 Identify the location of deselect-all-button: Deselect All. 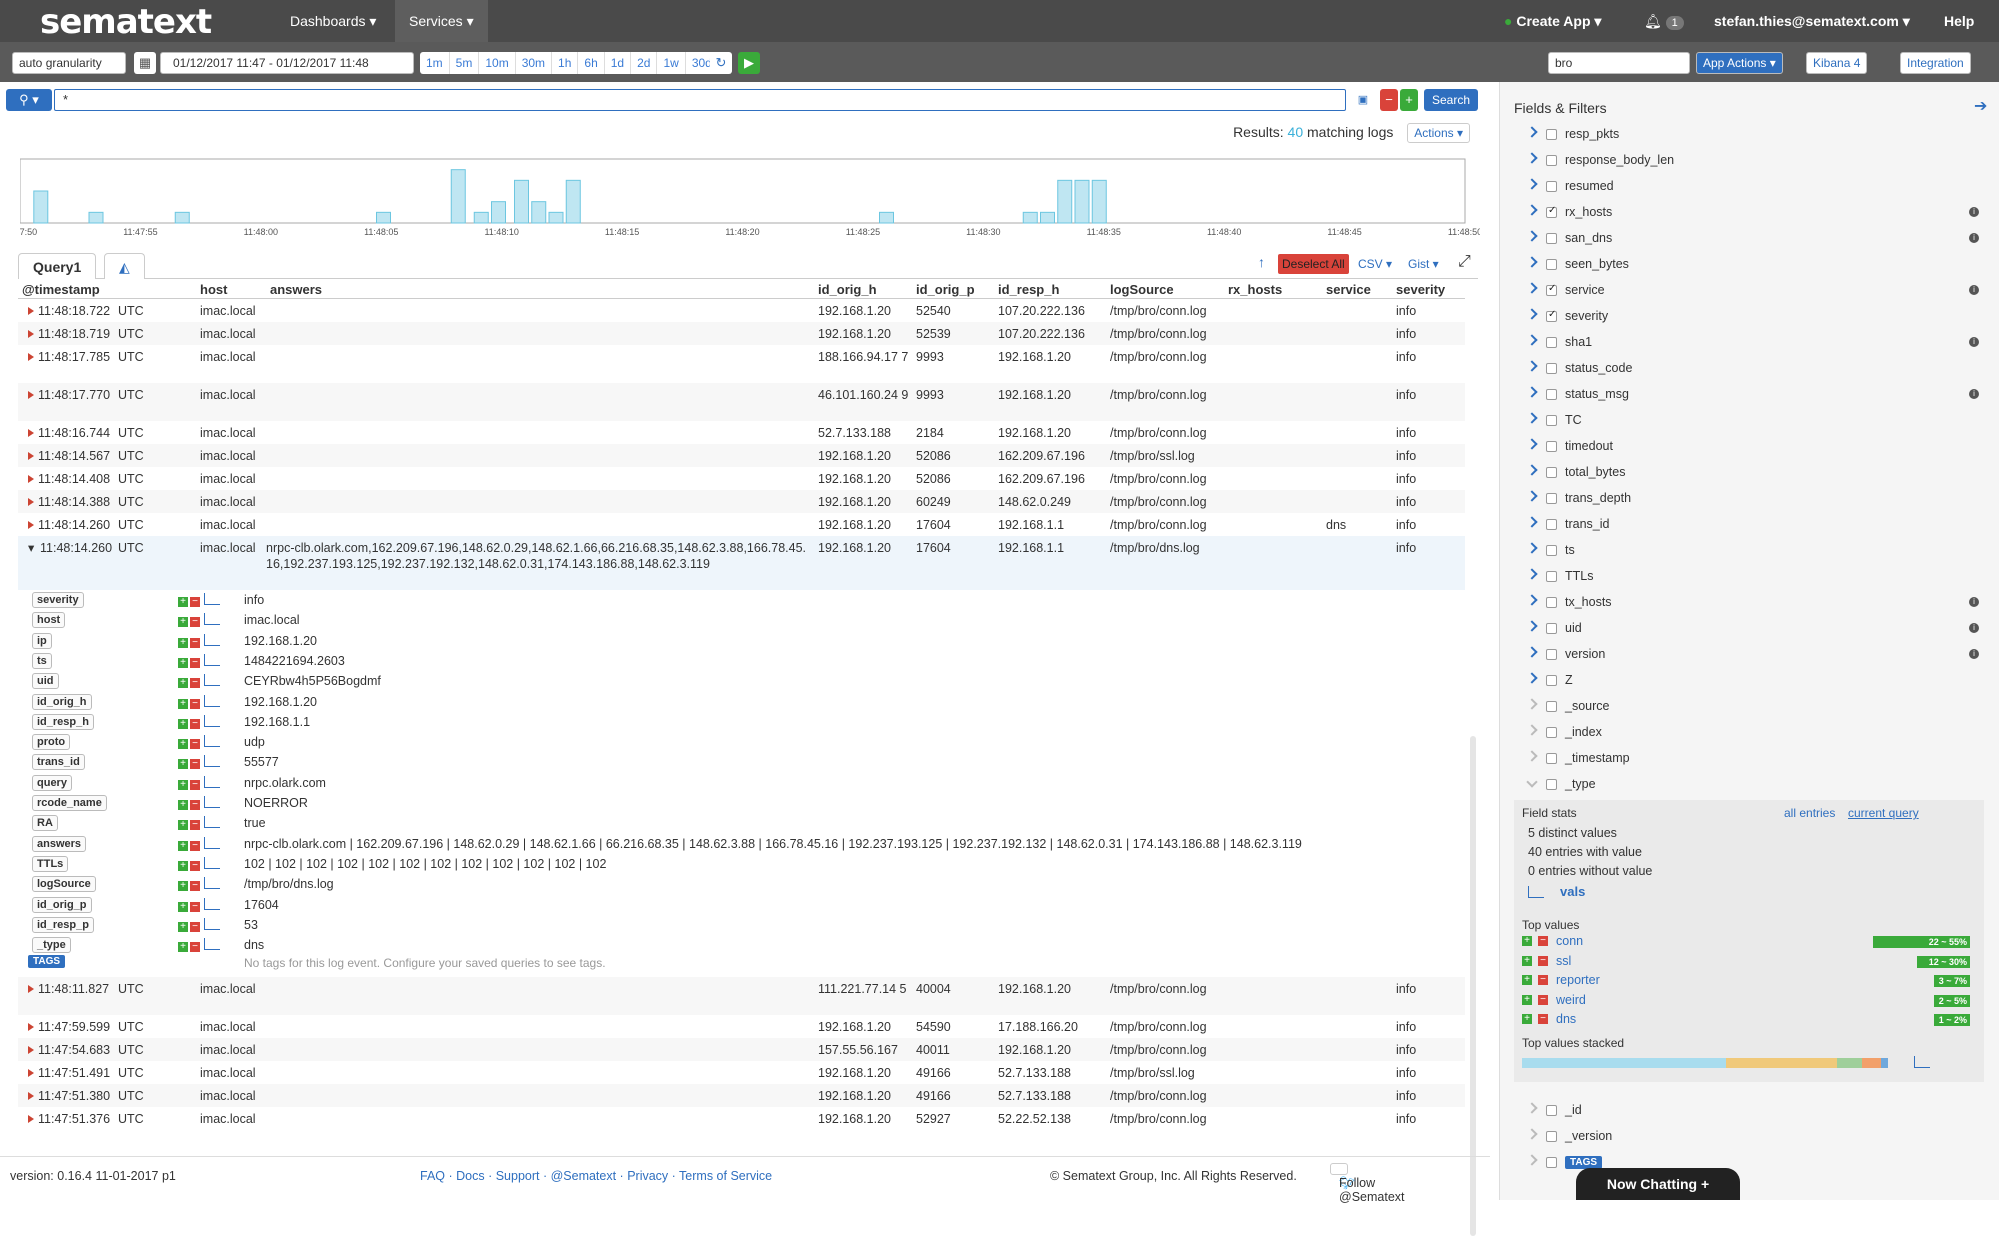
(1313, 264).